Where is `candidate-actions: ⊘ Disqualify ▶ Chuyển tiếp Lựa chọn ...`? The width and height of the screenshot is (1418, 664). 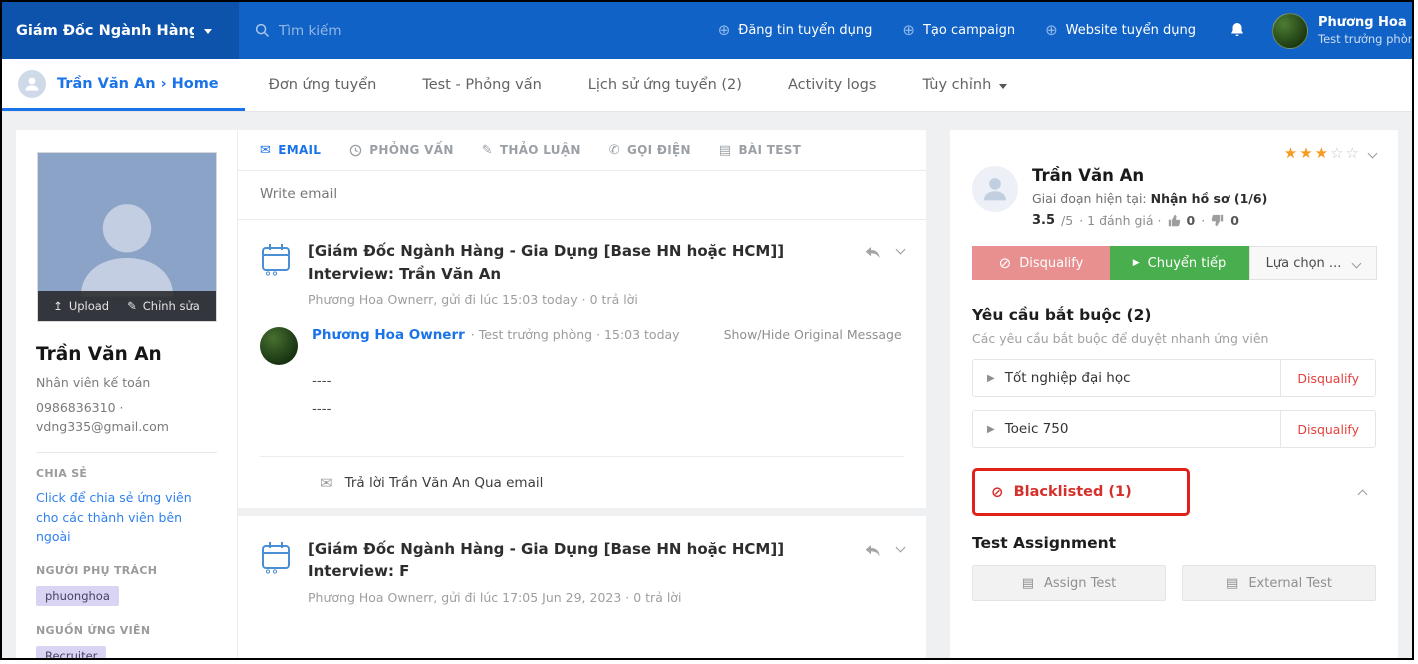 candidate-actions: ⊘ Disqualify ▶ Chuyển tiếp Lựa chọn ... is located at coordinates (1174, 263).